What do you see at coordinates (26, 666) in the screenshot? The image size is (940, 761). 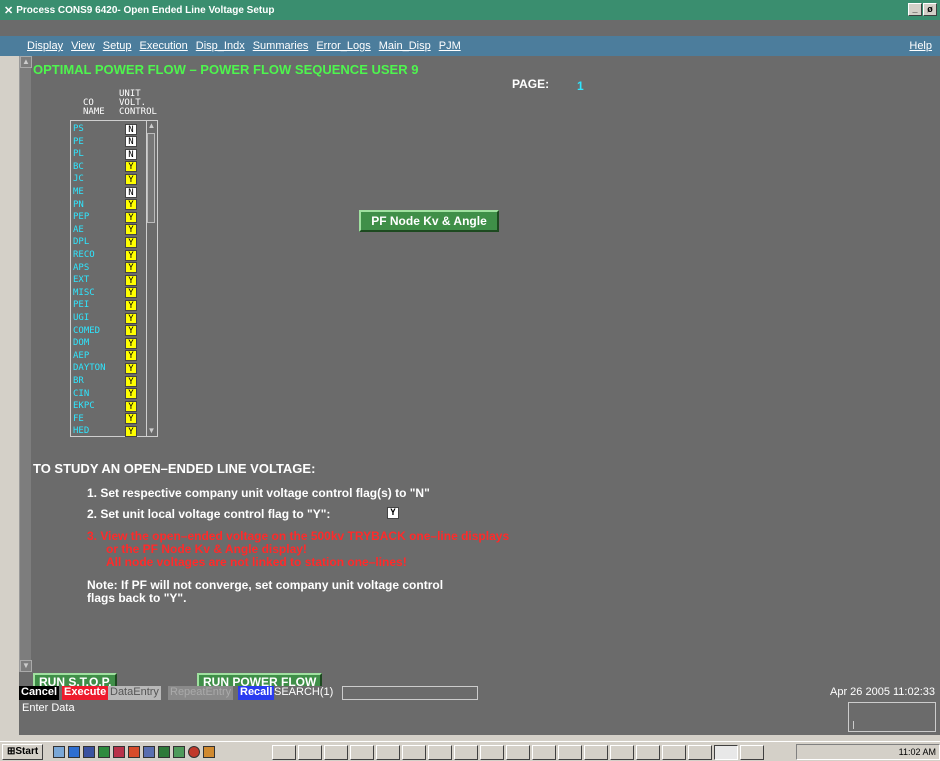 I see `scroll-down-icon: ▼` at bounding box center [26, 666].